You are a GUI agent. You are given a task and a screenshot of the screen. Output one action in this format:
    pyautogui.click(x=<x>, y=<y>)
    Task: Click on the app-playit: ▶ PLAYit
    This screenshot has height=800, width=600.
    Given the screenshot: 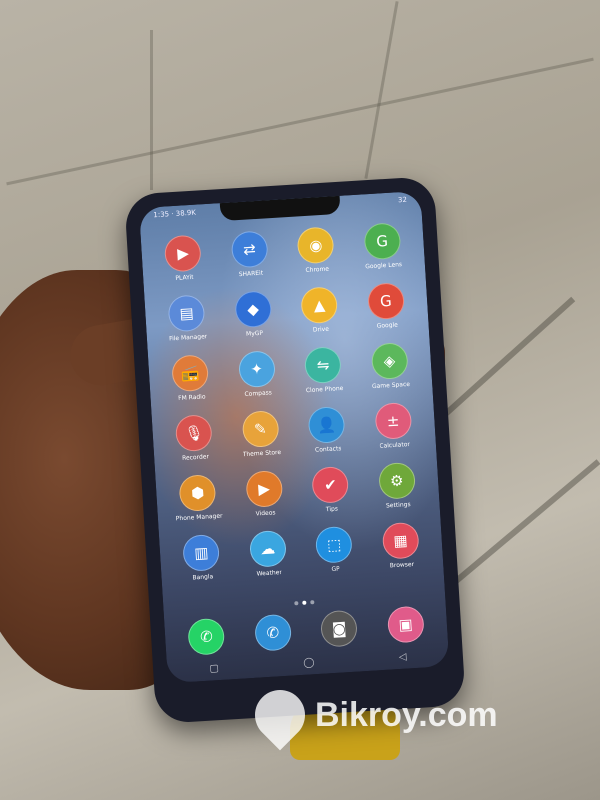 What is the action you would take?
    pyautogui.click(x=183, y=258)
    